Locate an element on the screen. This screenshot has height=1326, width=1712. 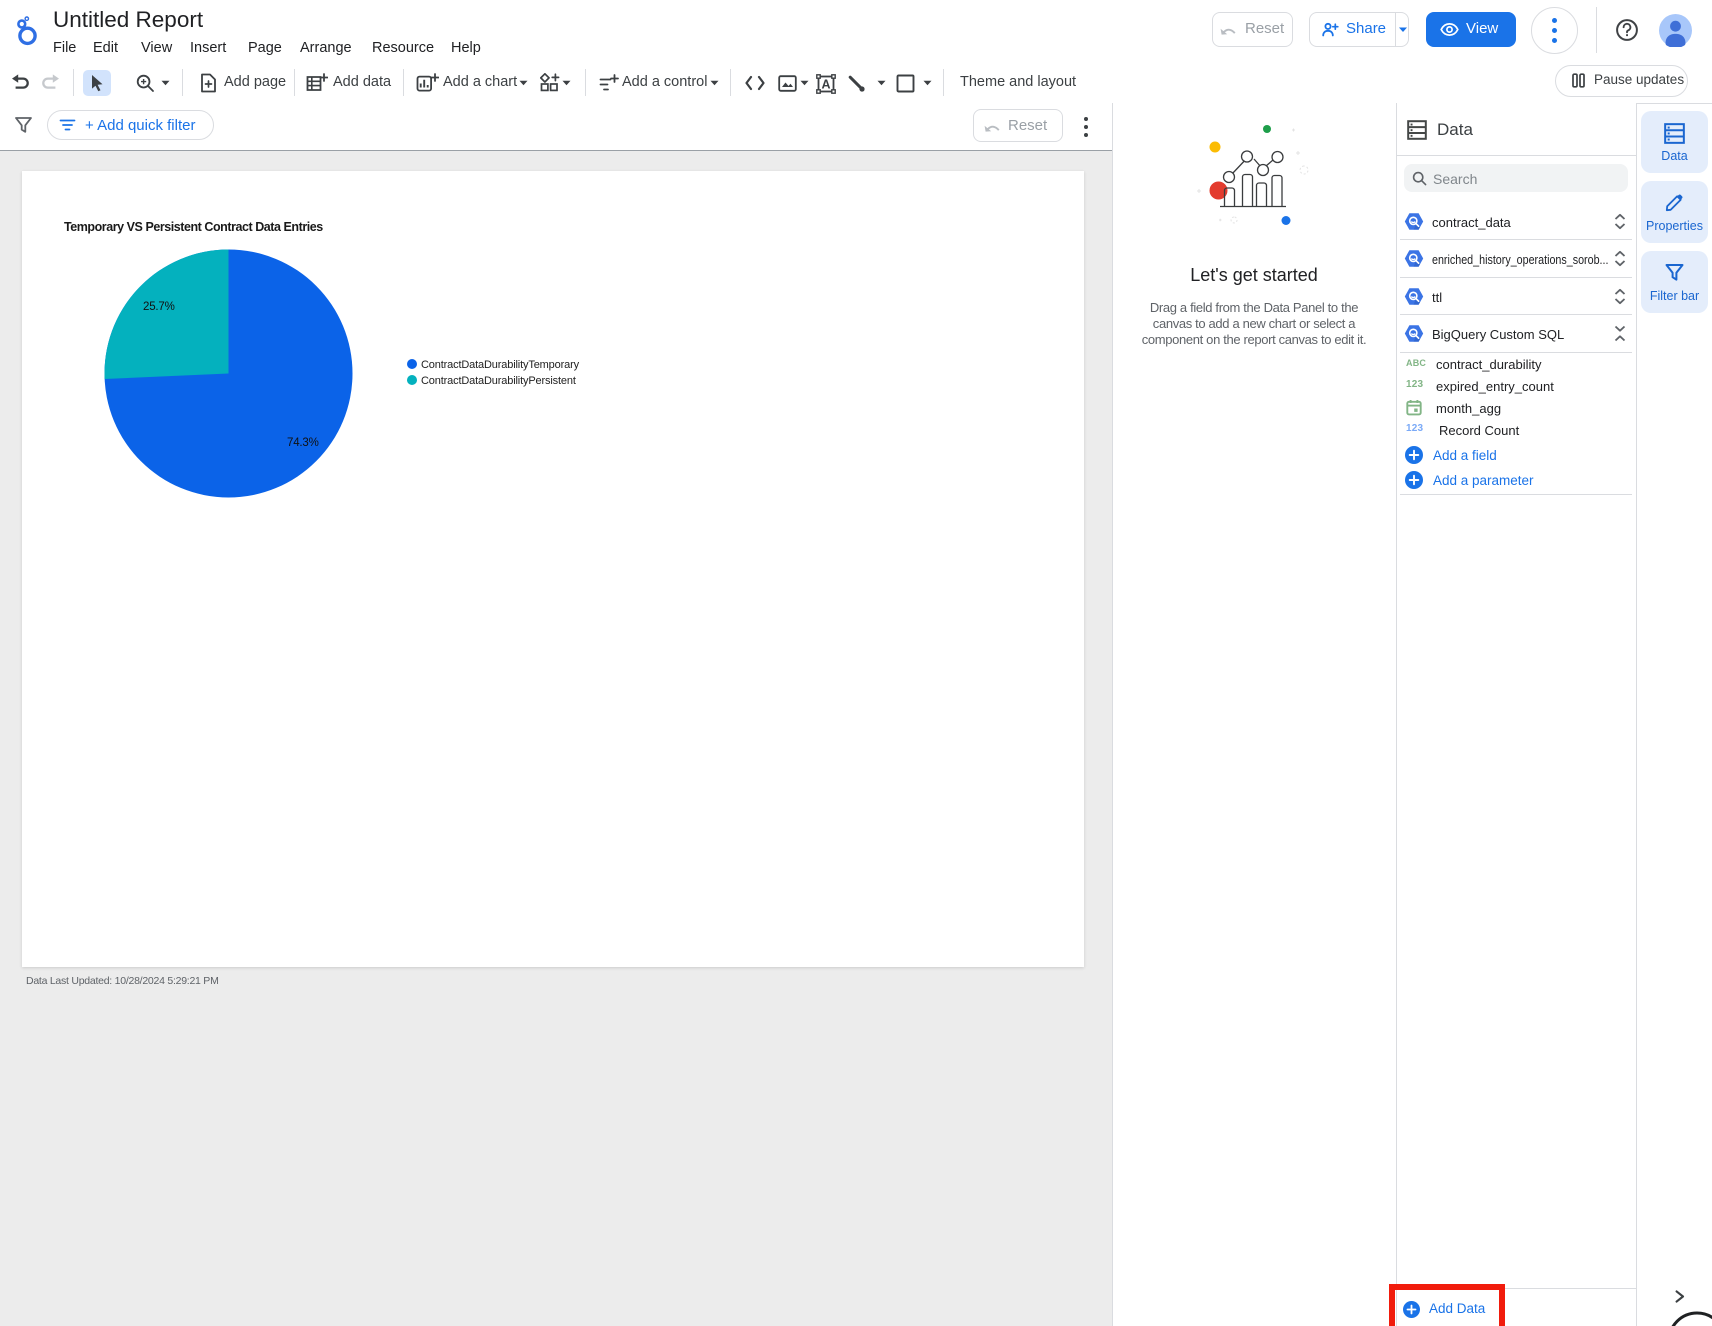
svg-text: A is located at coordinates (825, 85).